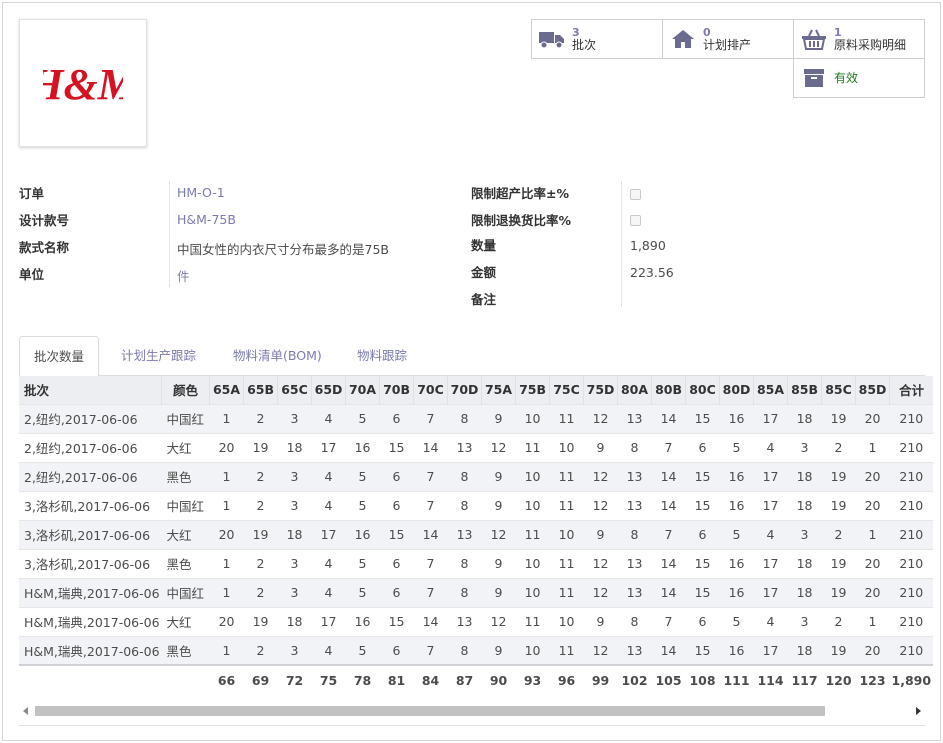 The width and height of the screenshot is (943, 743). What do you see at coordinates (846, 77) in the screenshot?
I see `status-label: 有效` at bounding box center [846, 77].